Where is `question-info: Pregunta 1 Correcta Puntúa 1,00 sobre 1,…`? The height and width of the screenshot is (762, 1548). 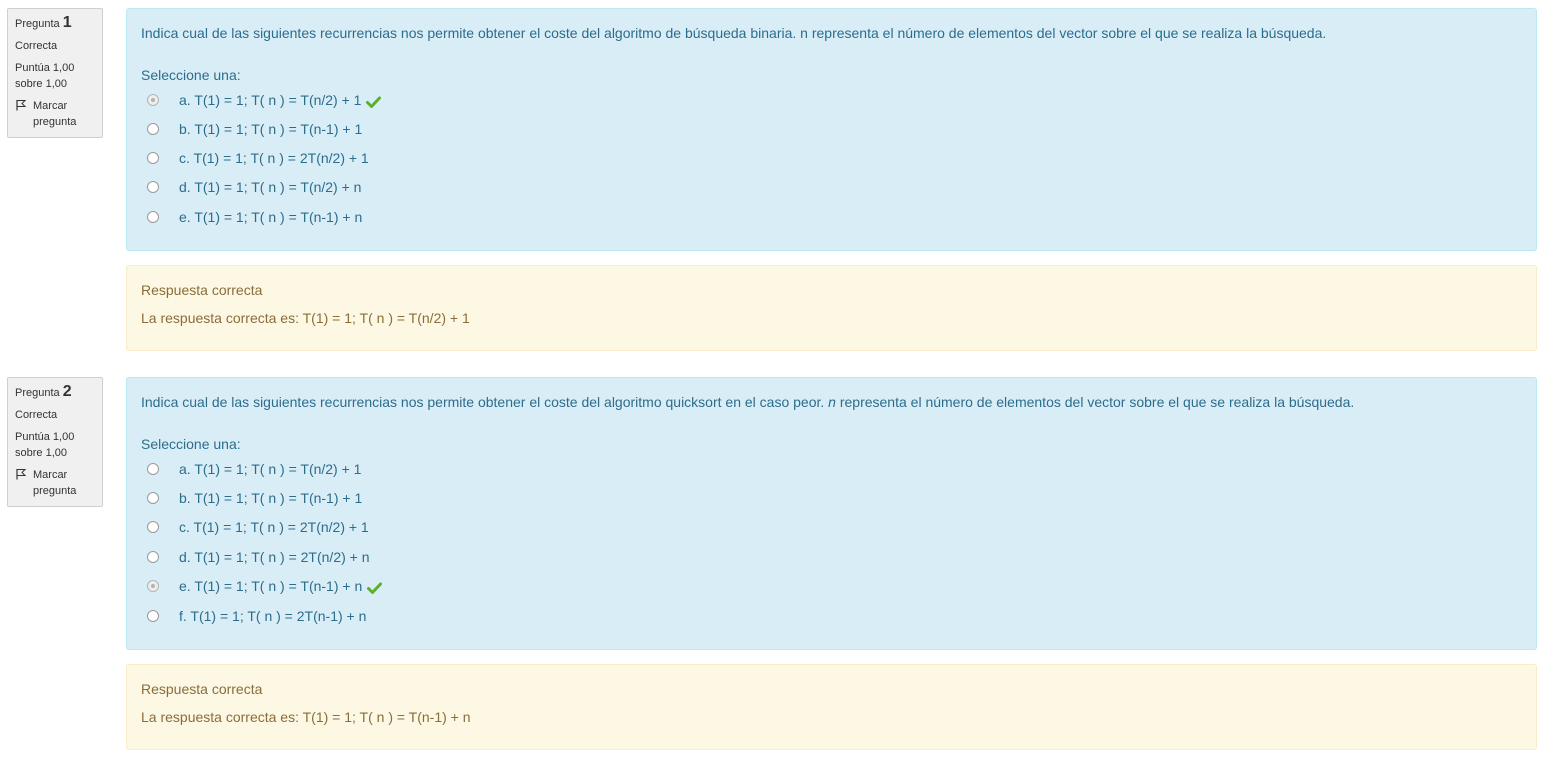 question-info: Pregunta 1 Correcta Puntúa 1,00 sobre 1,… is located at coordinates (55, 73).